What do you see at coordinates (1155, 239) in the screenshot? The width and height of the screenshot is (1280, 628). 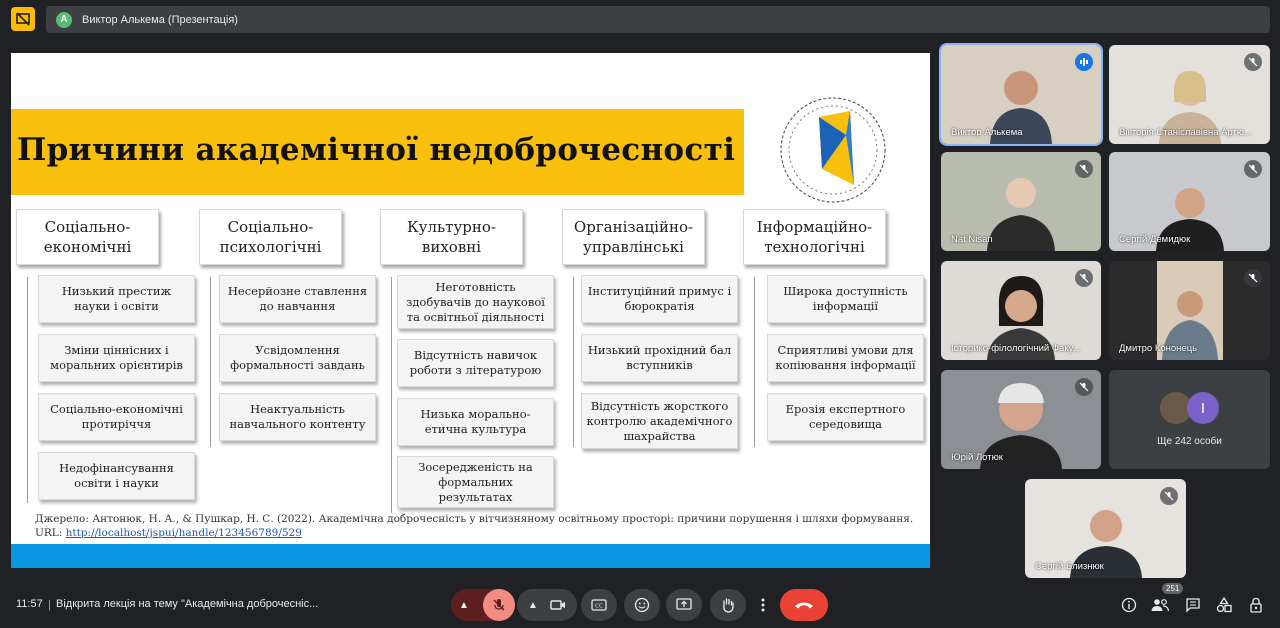 I see `participant-name: Сергій Демидюк` at bounding box center [1155, 239].